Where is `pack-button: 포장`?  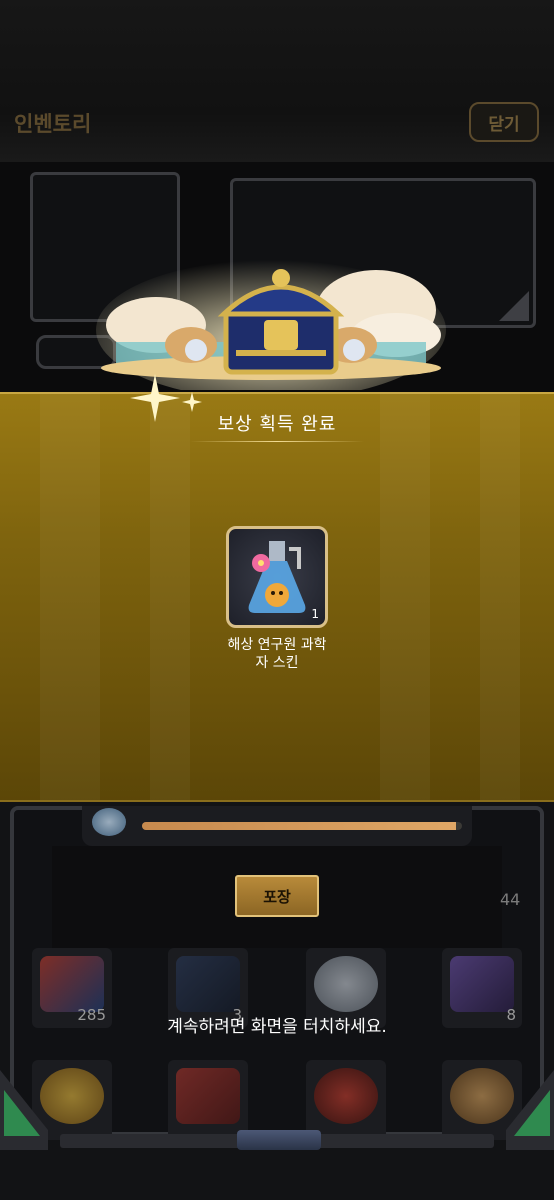 pack-button: 포장 is located at coordinates (277, 896).